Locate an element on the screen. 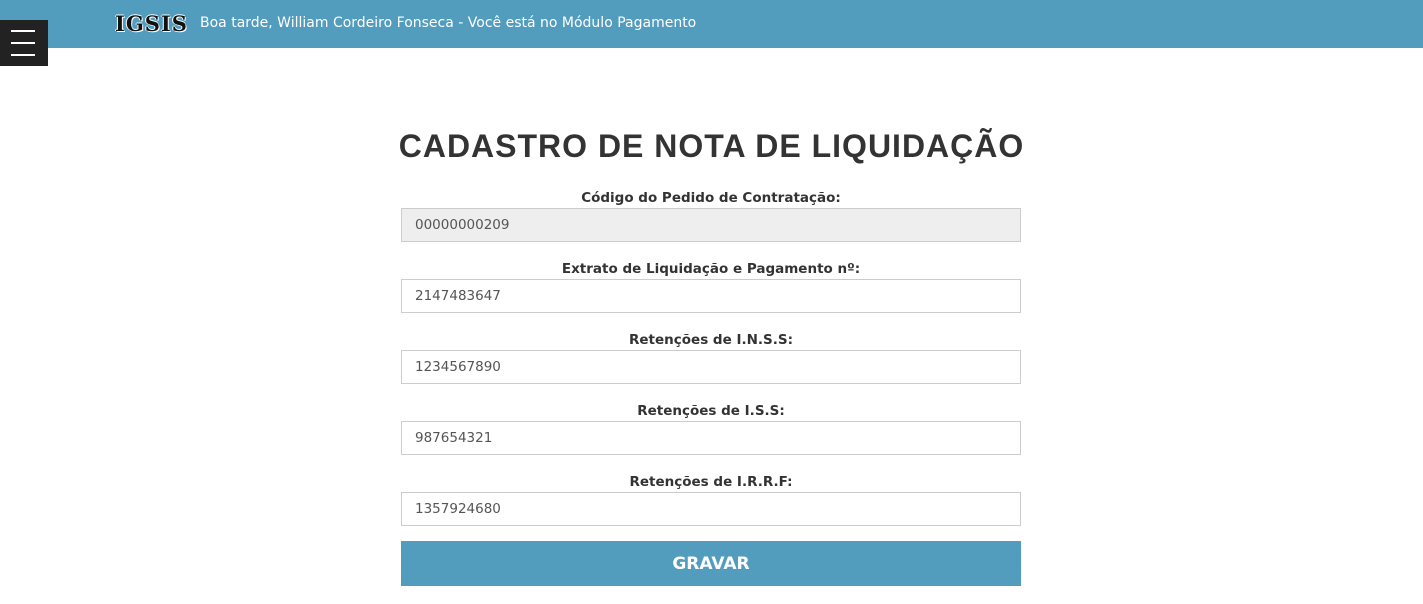 This screenshot has width=1423, height=604. menu-bar-top is located at coordinates (23, 31).